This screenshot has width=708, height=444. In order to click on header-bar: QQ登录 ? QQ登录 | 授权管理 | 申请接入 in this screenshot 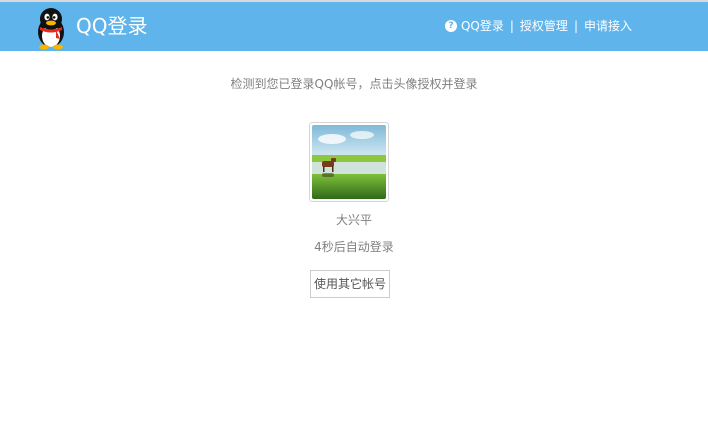, I will do `click(354, 25)`.